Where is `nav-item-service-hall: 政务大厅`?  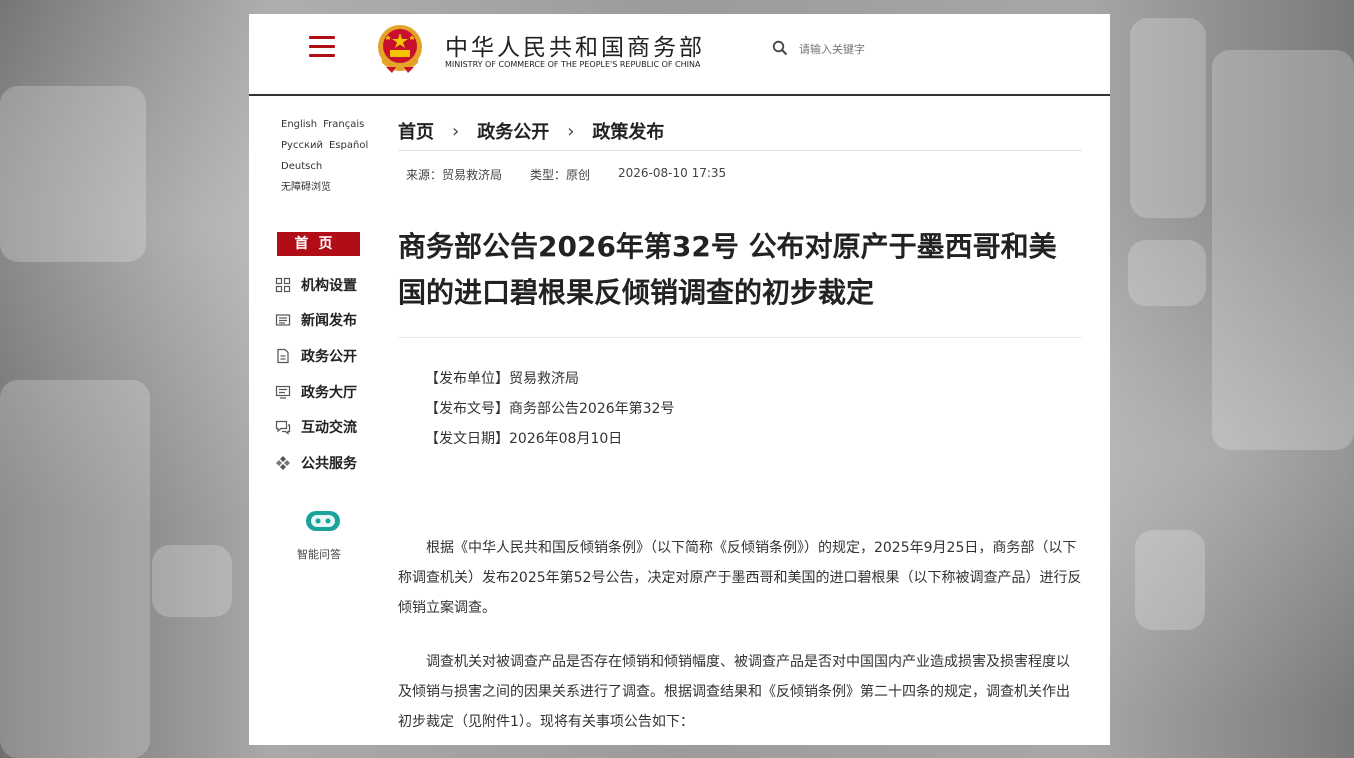
nav-item-service-hall: 政务大厅 is located at coordinates (316, 392).